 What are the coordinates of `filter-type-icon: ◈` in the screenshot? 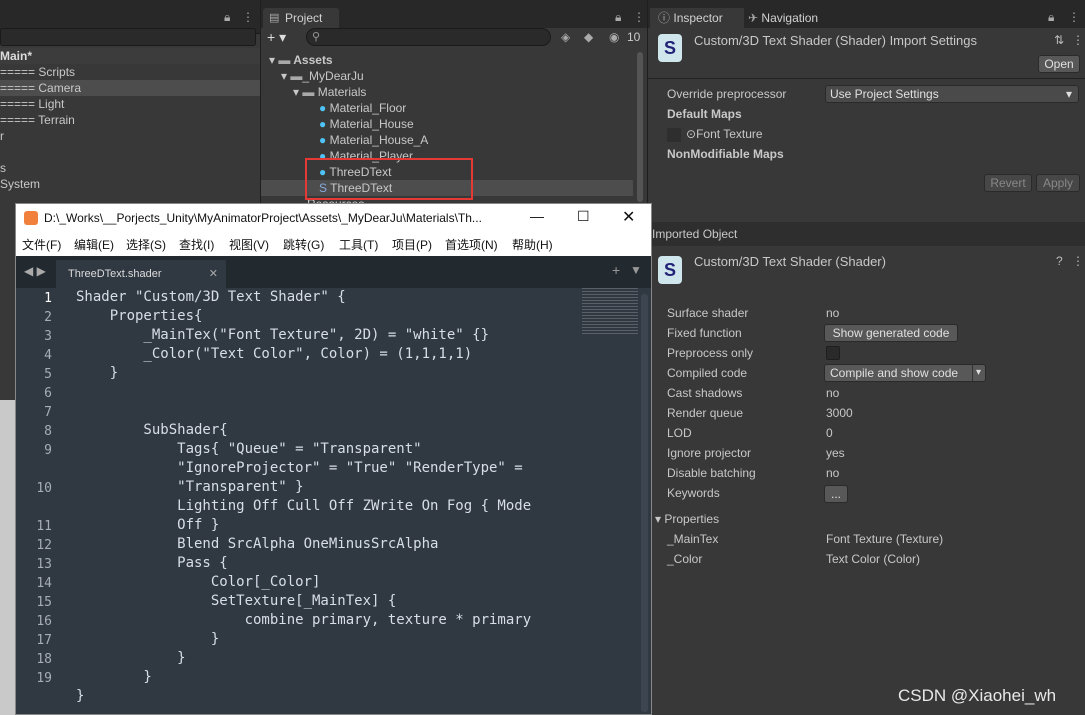 It's located at (565, 37).